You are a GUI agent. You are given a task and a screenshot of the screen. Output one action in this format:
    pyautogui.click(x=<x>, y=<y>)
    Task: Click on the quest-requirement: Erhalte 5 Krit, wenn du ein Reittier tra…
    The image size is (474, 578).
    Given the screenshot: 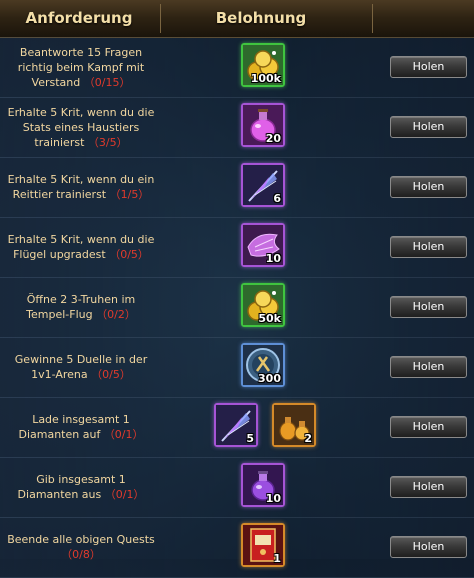 What is the action you would take?
    pyautogui.click(x=81, y=187)
    